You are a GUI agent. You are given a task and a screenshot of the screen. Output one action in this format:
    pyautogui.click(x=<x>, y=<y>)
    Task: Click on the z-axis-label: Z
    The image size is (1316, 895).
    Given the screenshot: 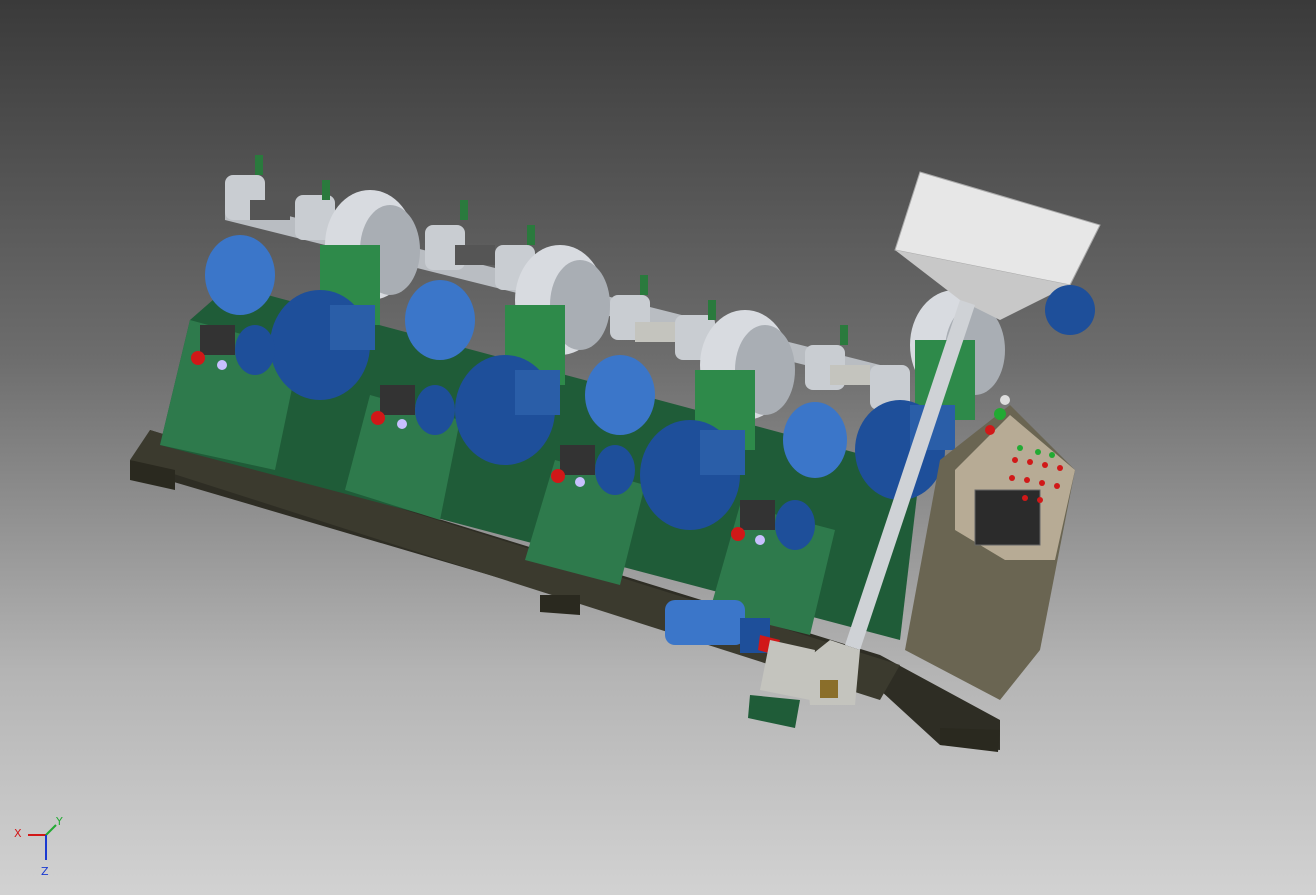 What is the action you would take?
    pyautogui.click(x=45, y=871)
    